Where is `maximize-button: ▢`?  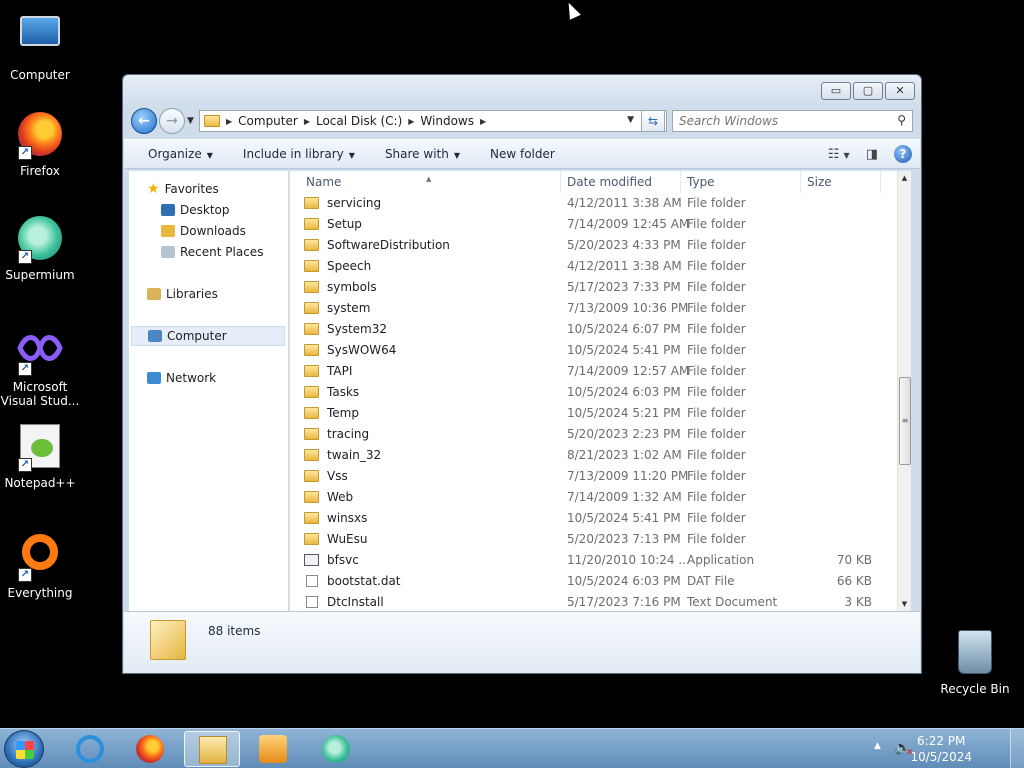 maximize-button: ▢ is located at coordinates (868, 91).